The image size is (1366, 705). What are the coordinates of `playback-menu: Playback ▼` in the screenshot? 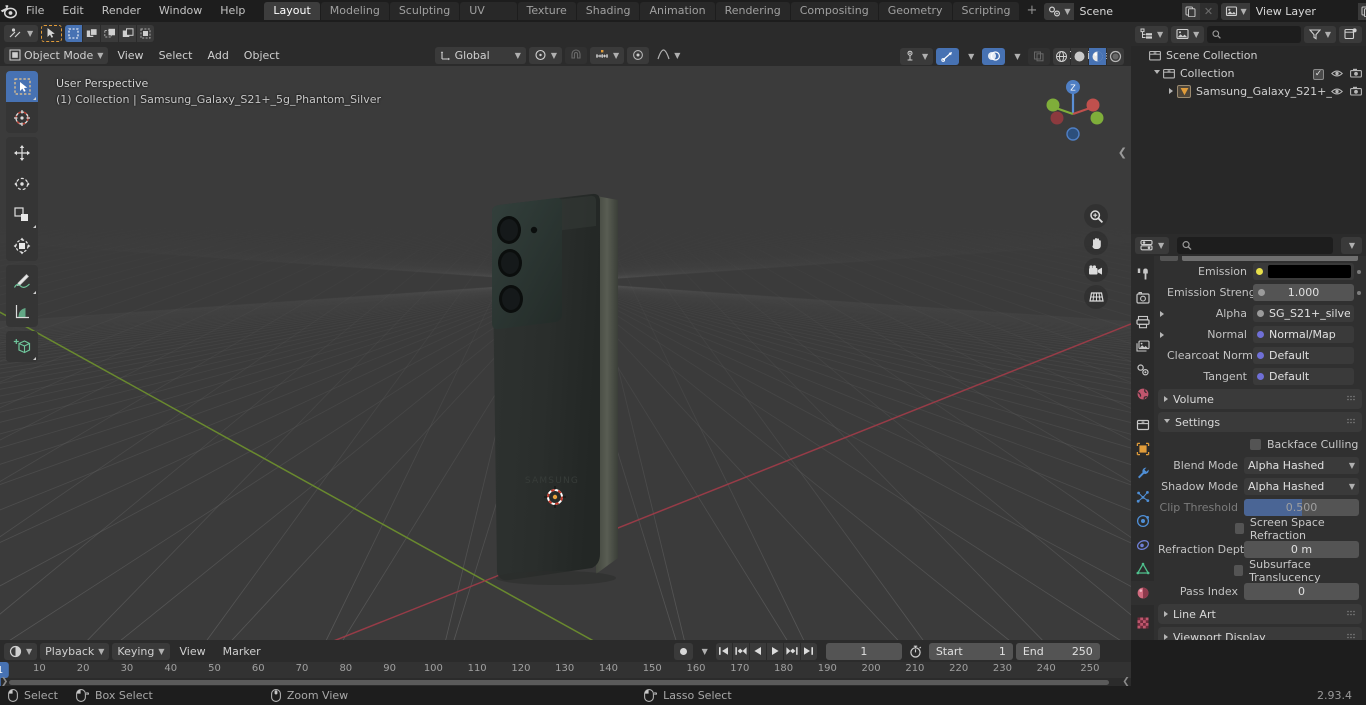 It's located at (75, 651).